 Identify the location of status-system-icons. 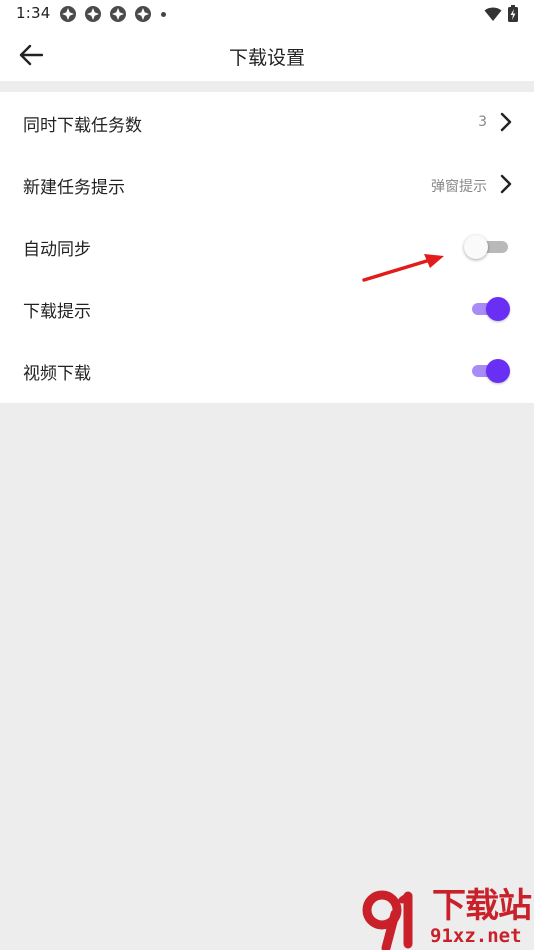
(501, 13).